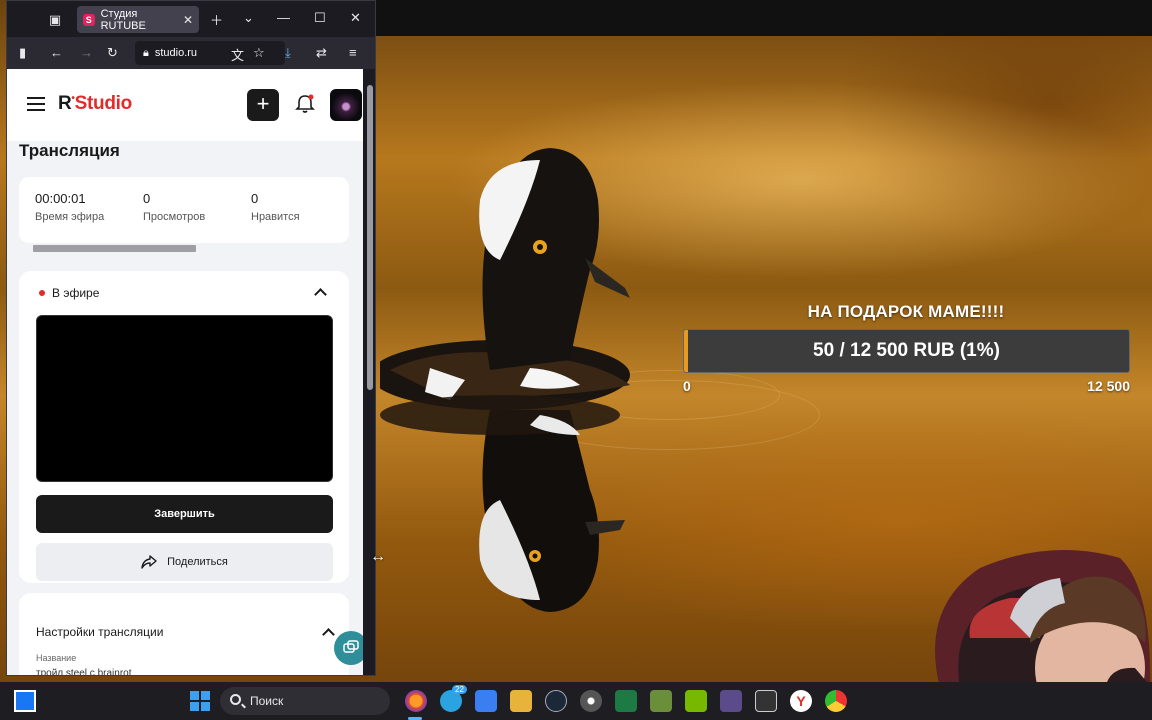  I want to click on stat-label: Просмотров, so click(174, 217).